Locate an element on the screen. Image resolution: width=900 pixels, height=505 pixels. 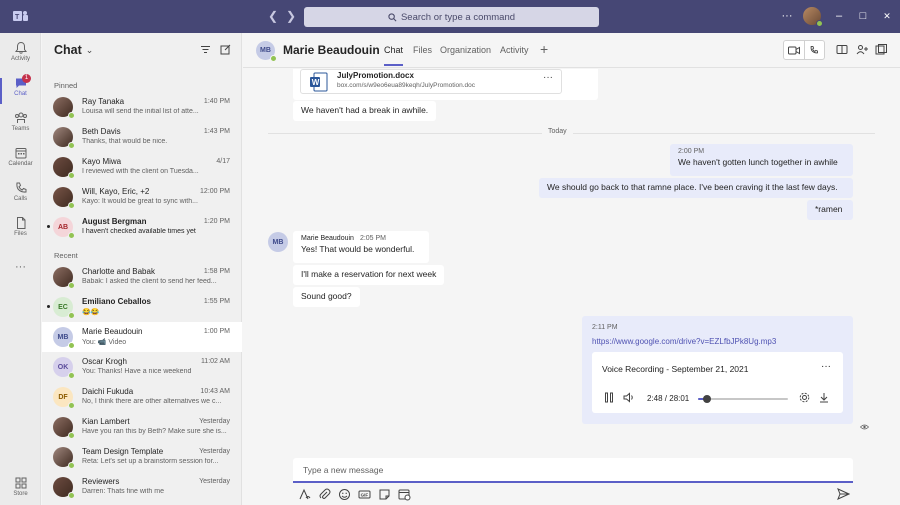
tab-files: Files is located at coordinates (422, 50).